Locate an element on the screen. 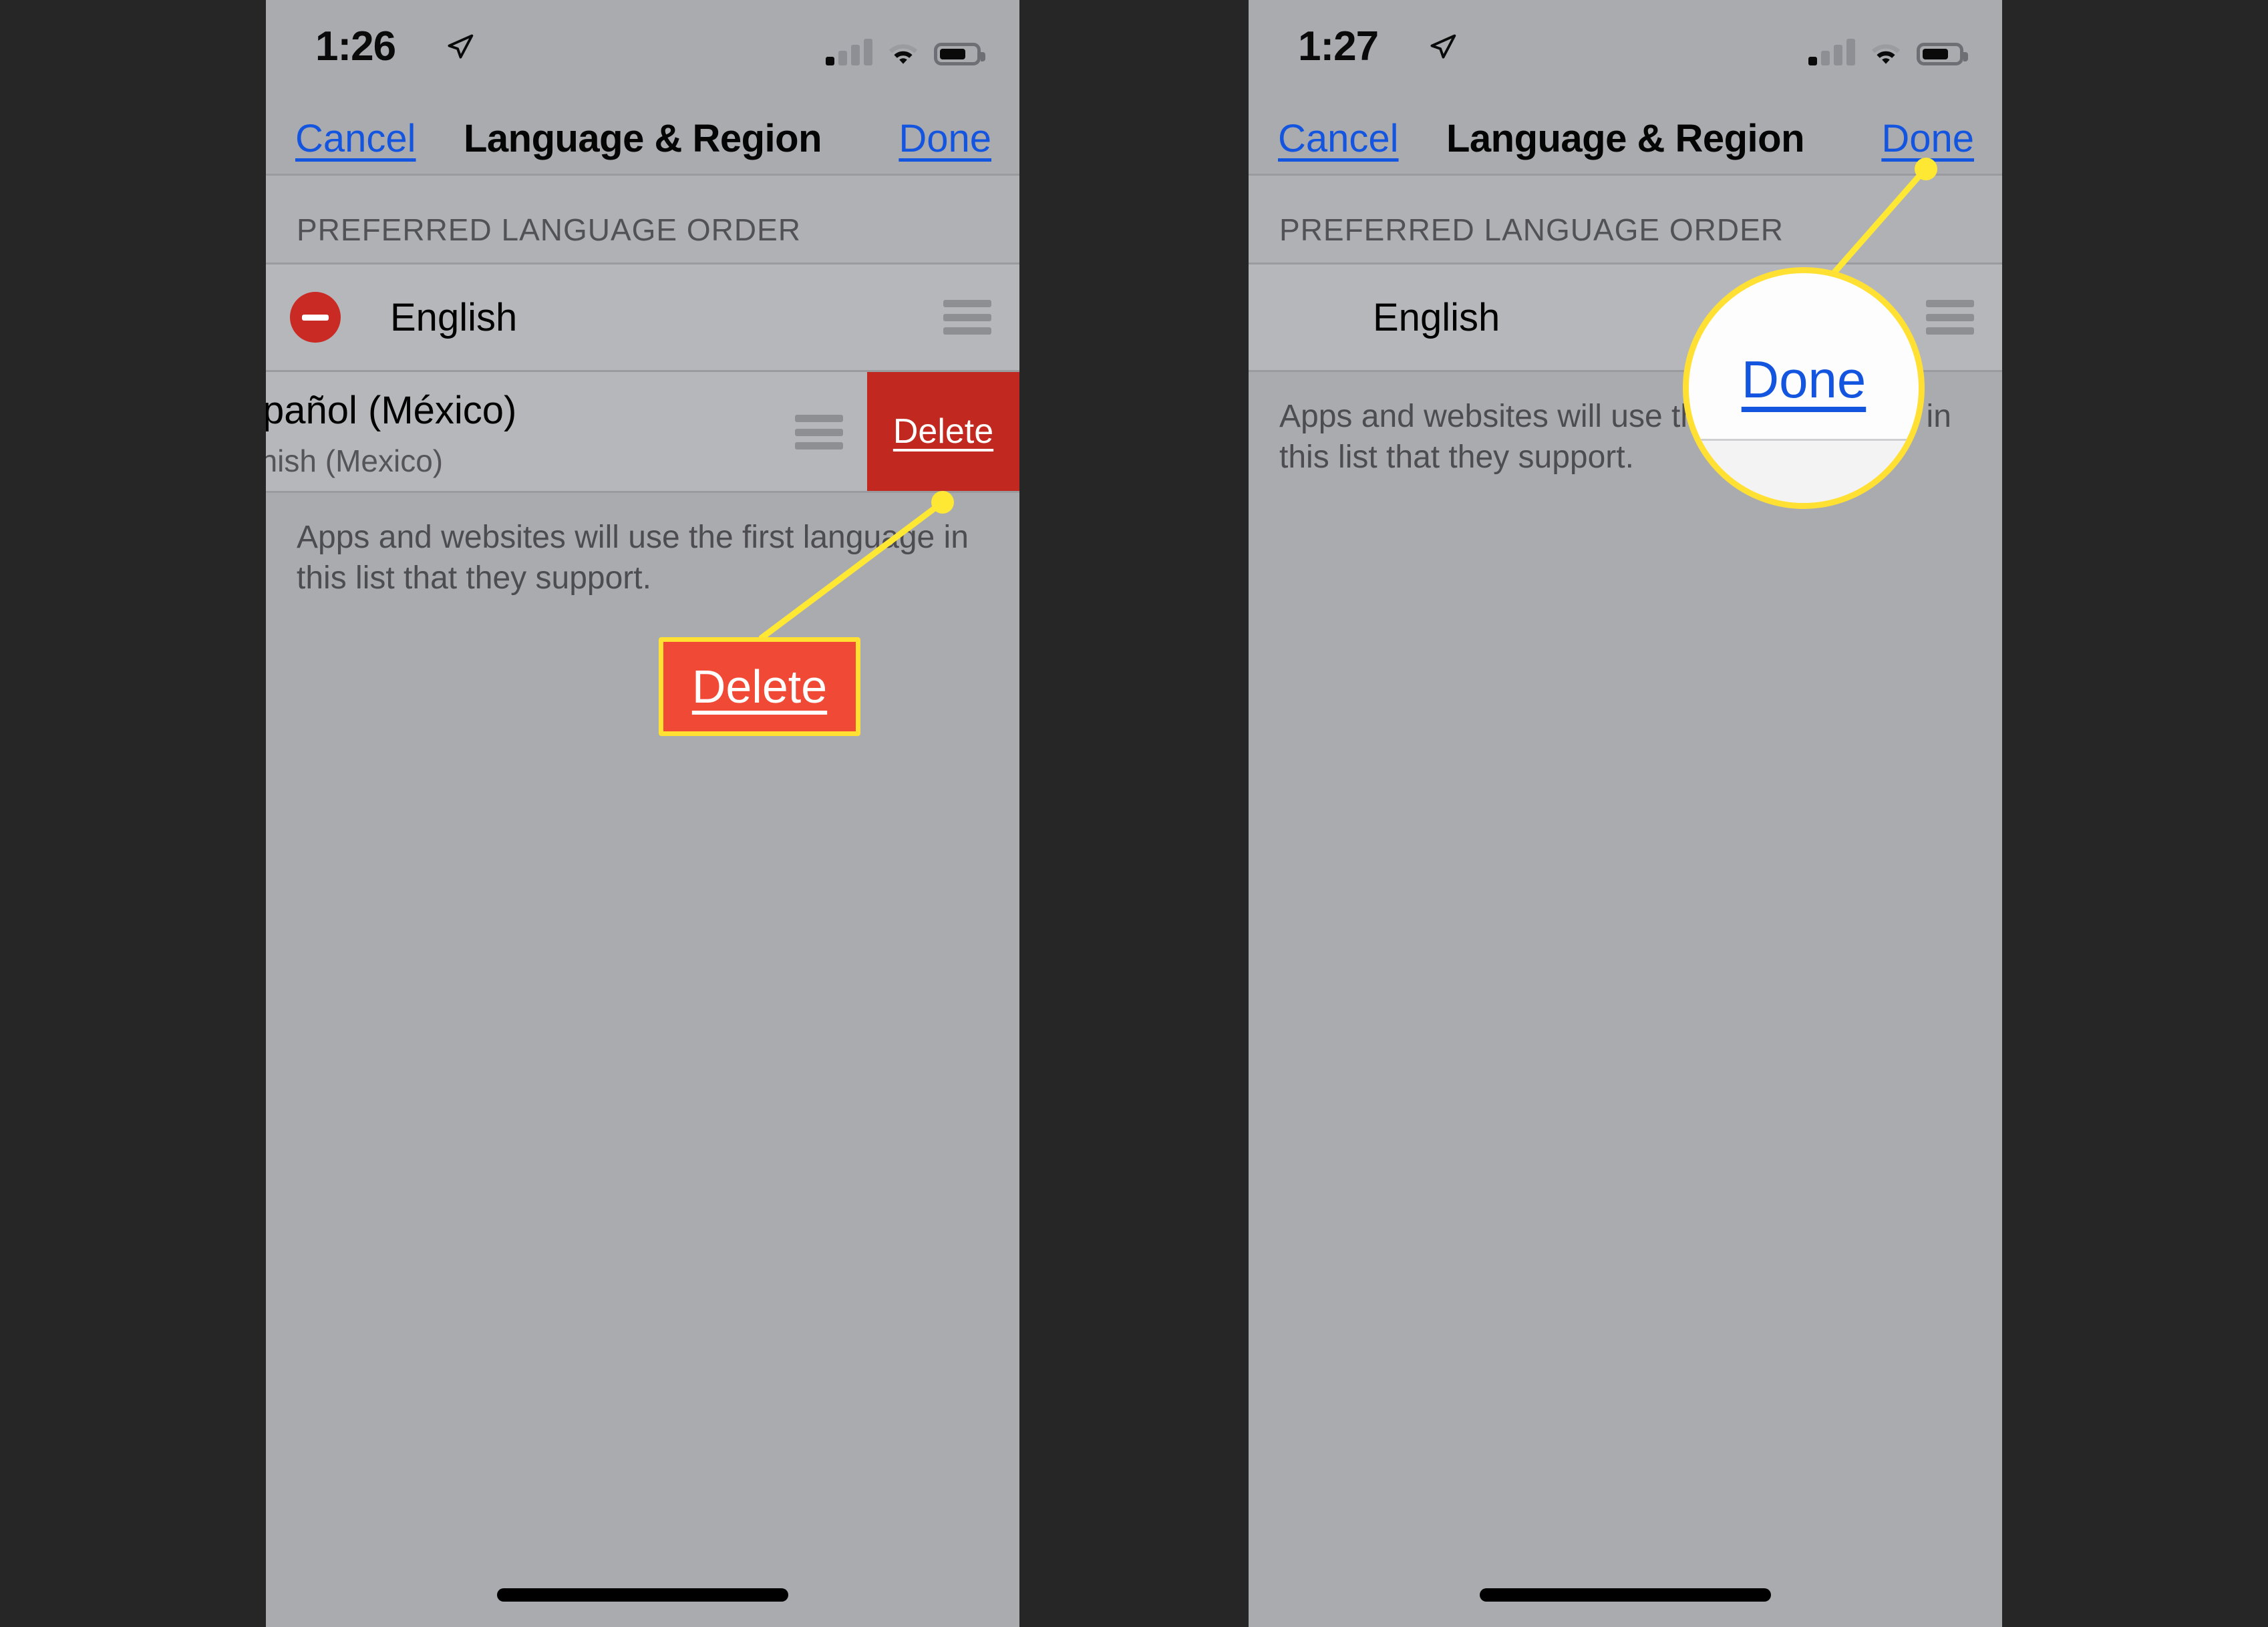 The width and height of the screenshot is (2268, 1627). language-list: English is located at coordinates (1625, 317).